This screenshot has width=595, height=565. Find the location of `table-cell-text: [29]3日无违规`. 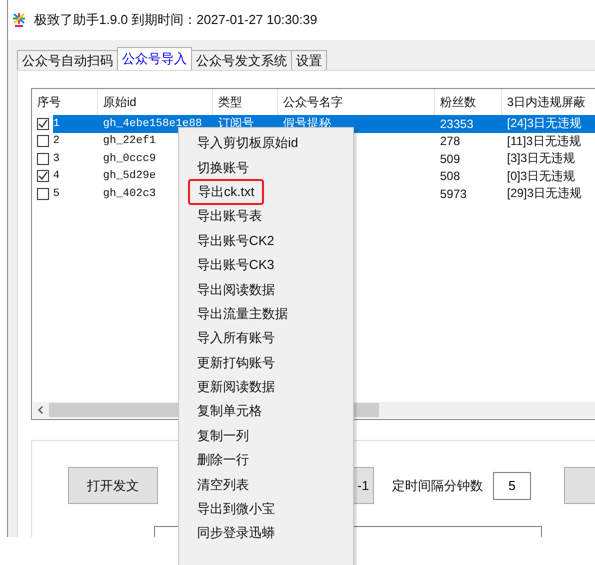

table-cell-text: [29]3日无违规 is located at coordinates (544, 193).